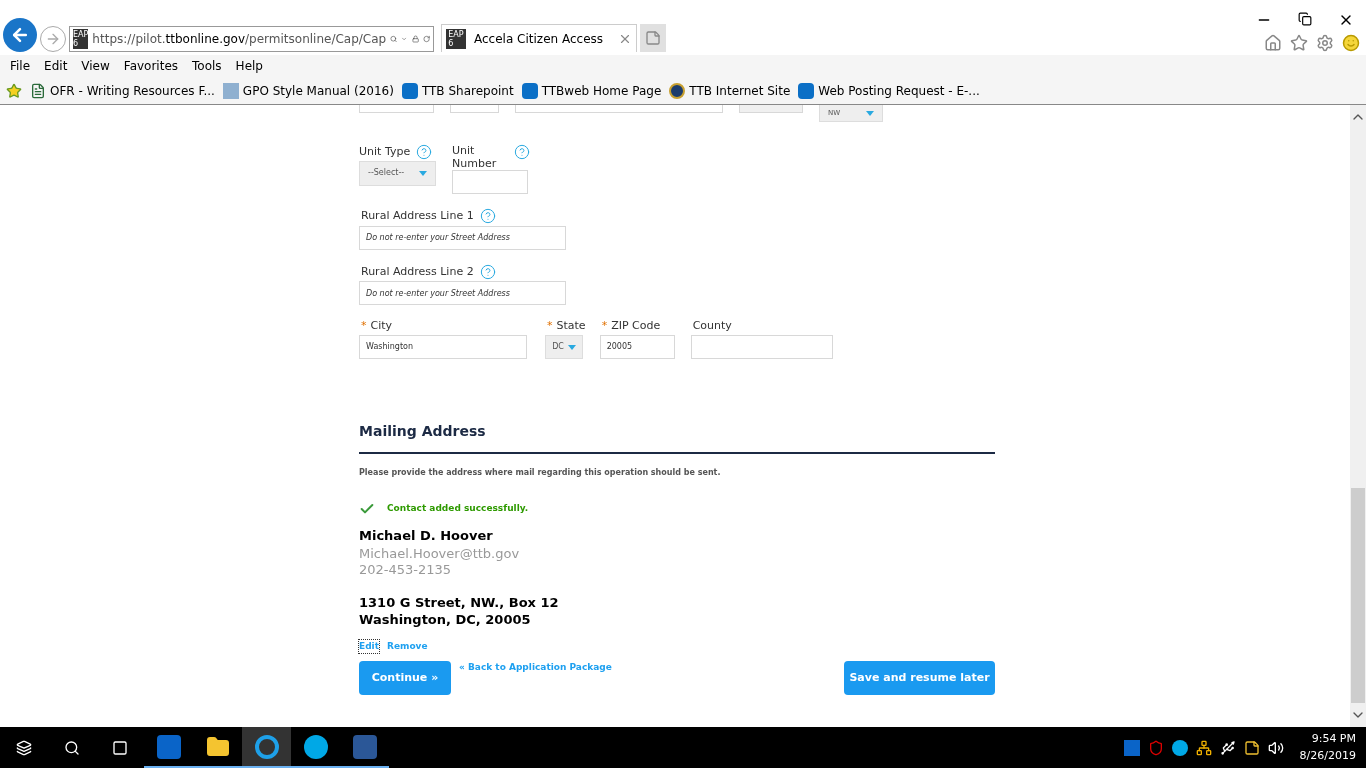  I want to click on input-field: 20005, so click(637, 347).